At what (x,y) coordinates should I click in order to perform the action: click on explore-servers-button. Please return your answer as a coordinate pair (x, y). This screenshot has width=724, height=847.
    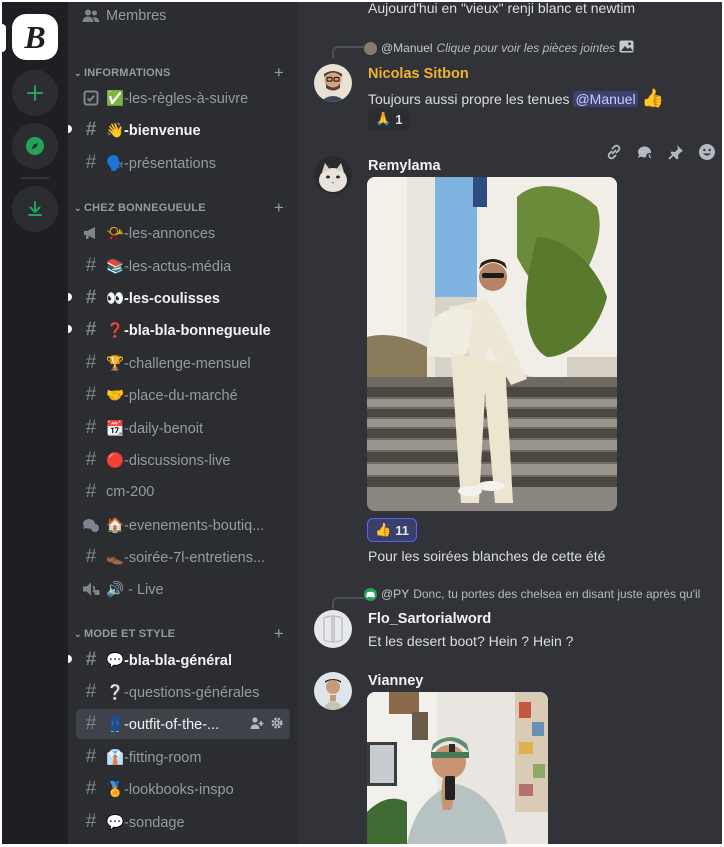
    Looking at the image, I should click on (35, 146).